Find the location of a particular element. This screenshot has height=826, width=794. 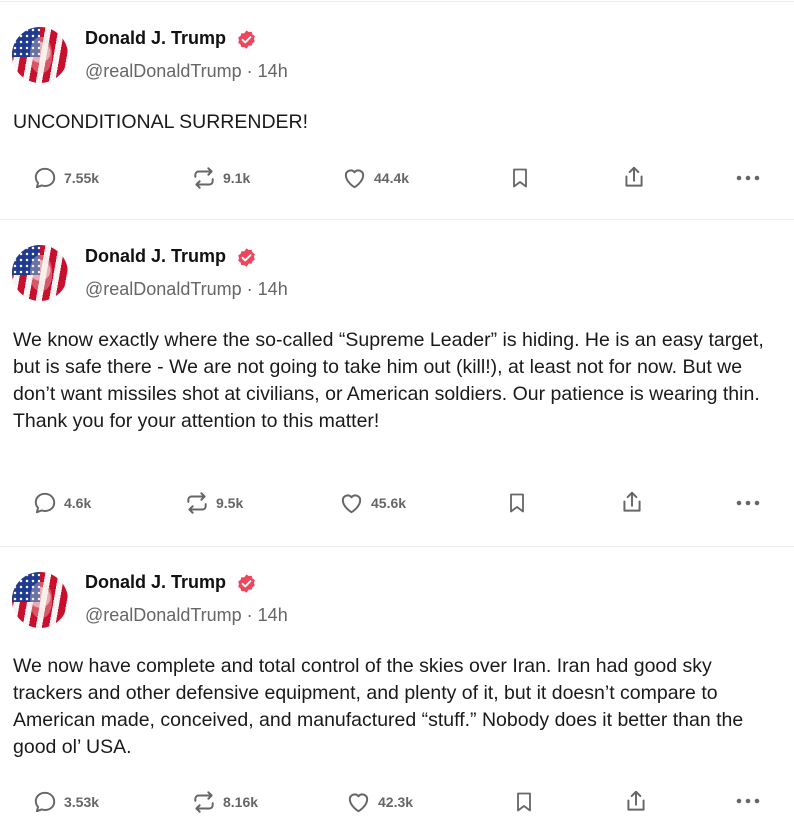

like-button: 42.3k is located at coordinates (379, 802).